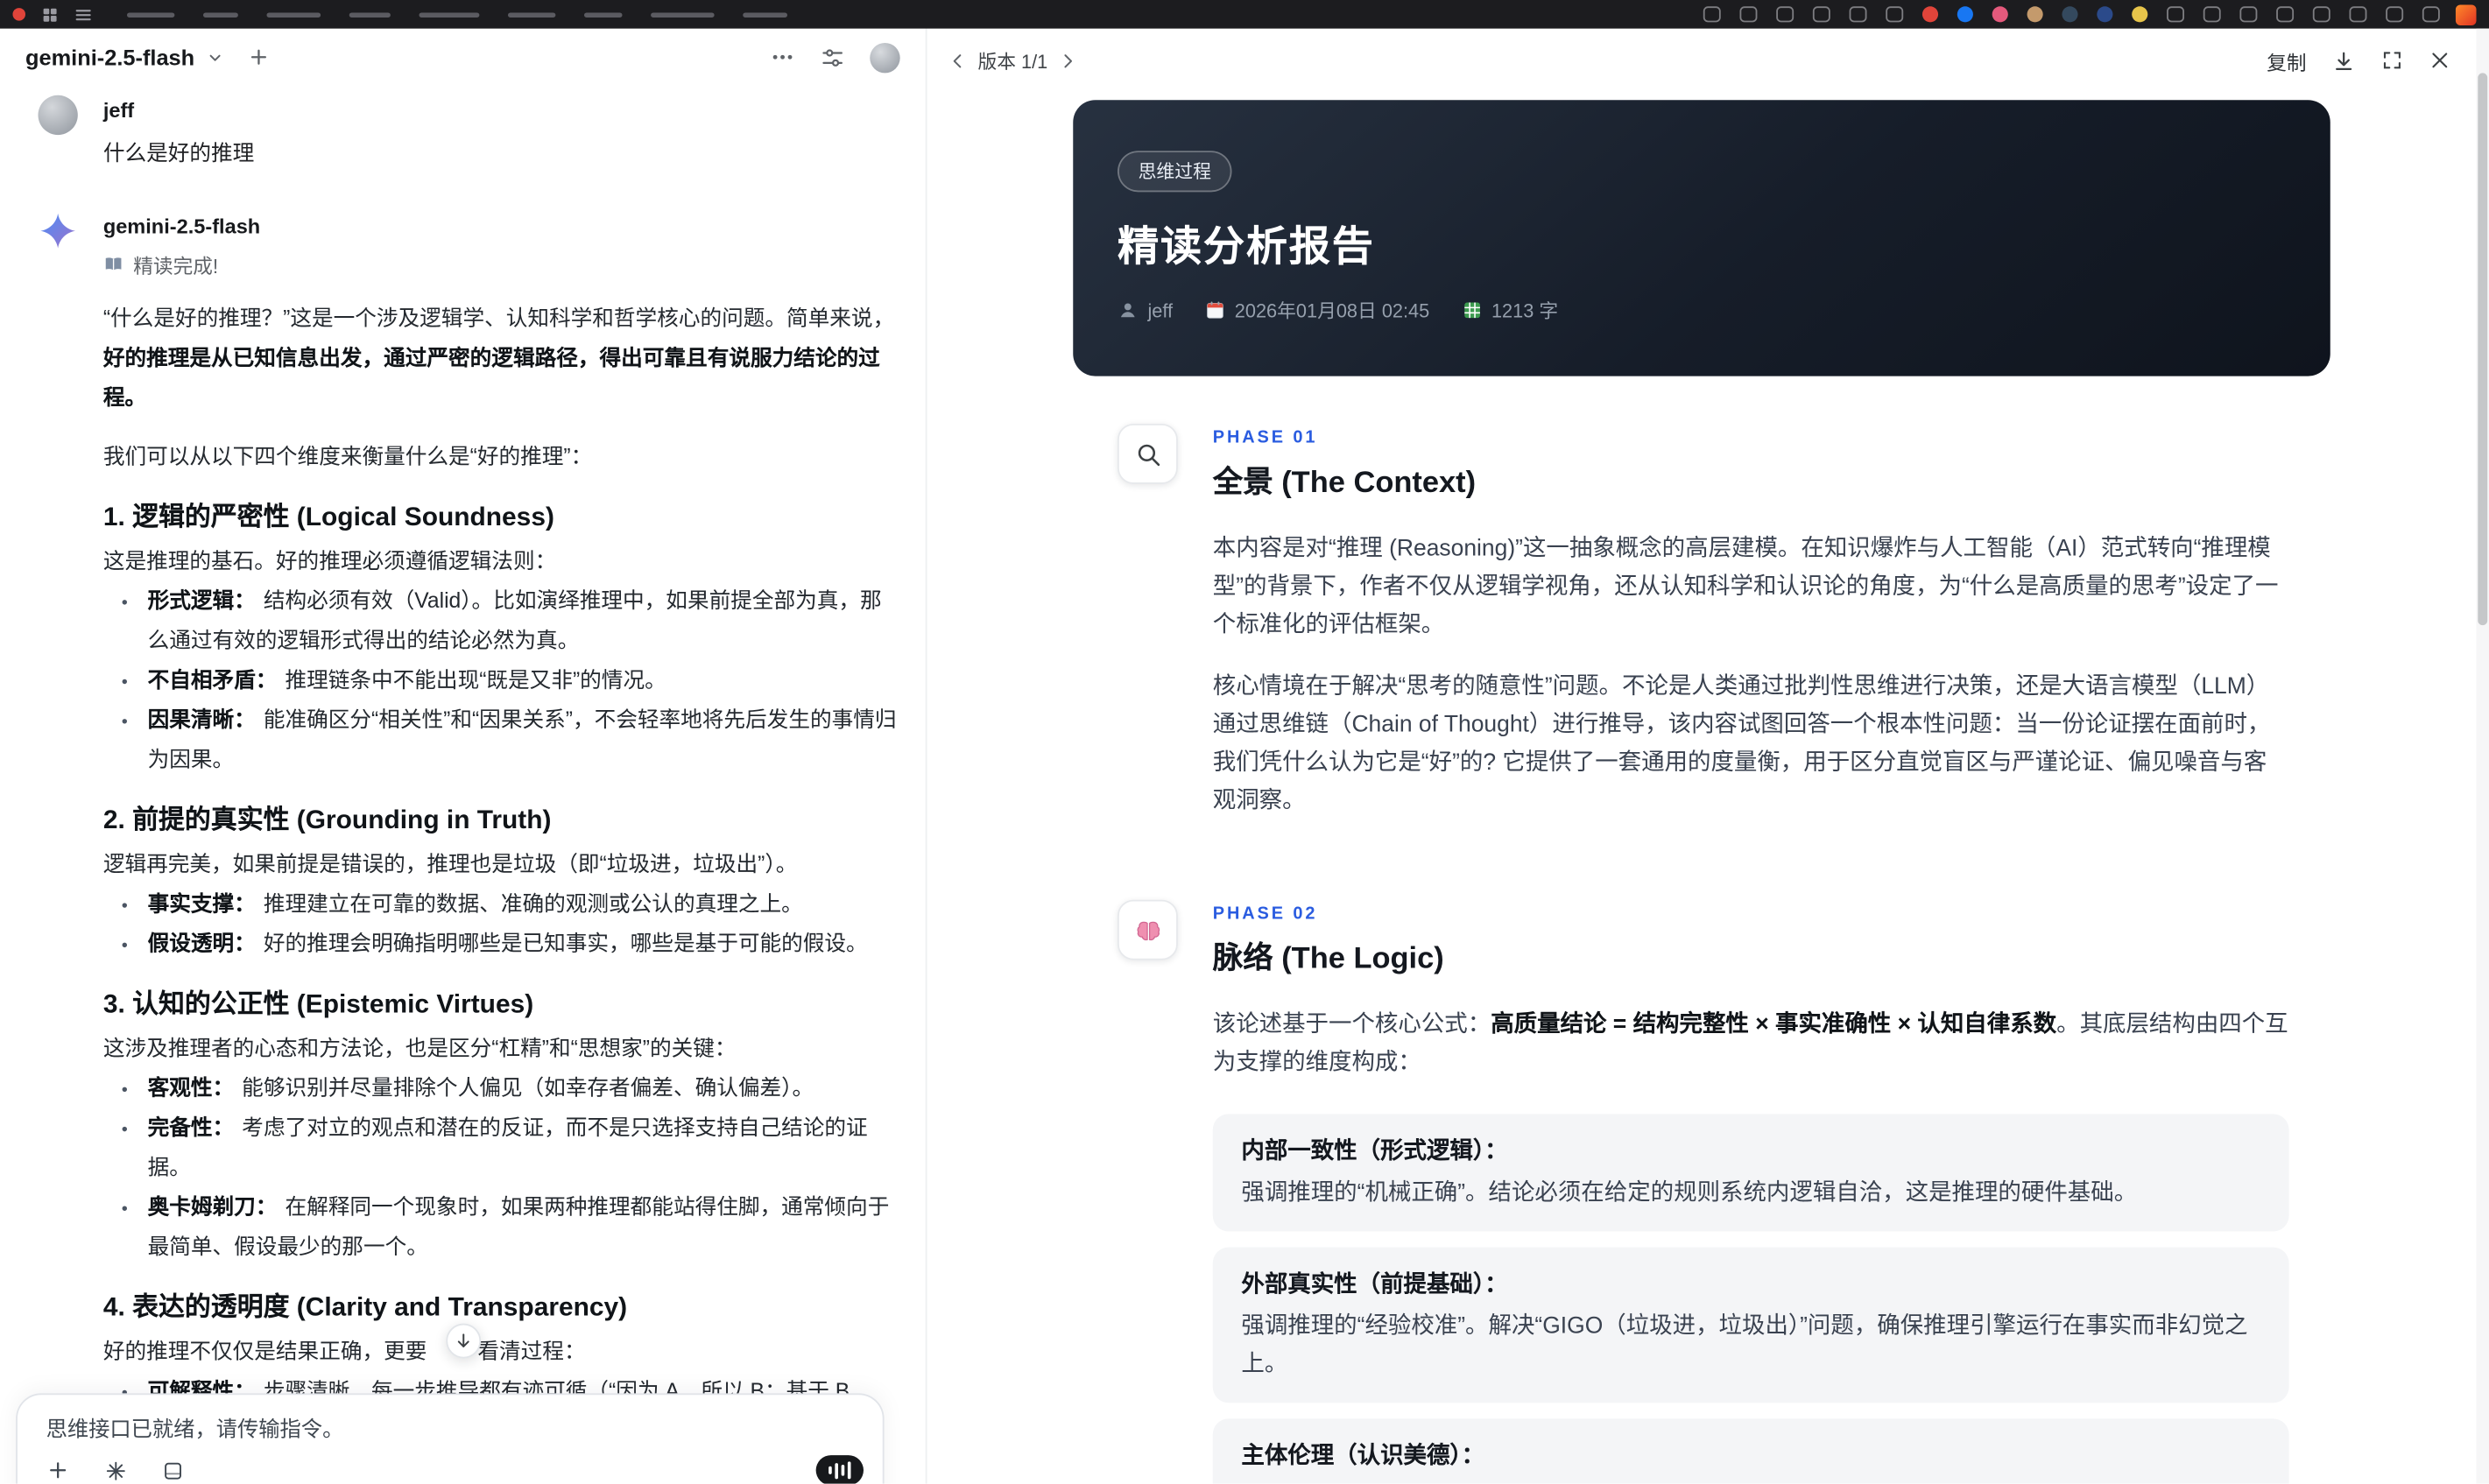 This screenshot has width=2489, height=1484. Describe the element at coordinates (58, 1470) in the screenshot. I see `attach-plus-icon` at that location.